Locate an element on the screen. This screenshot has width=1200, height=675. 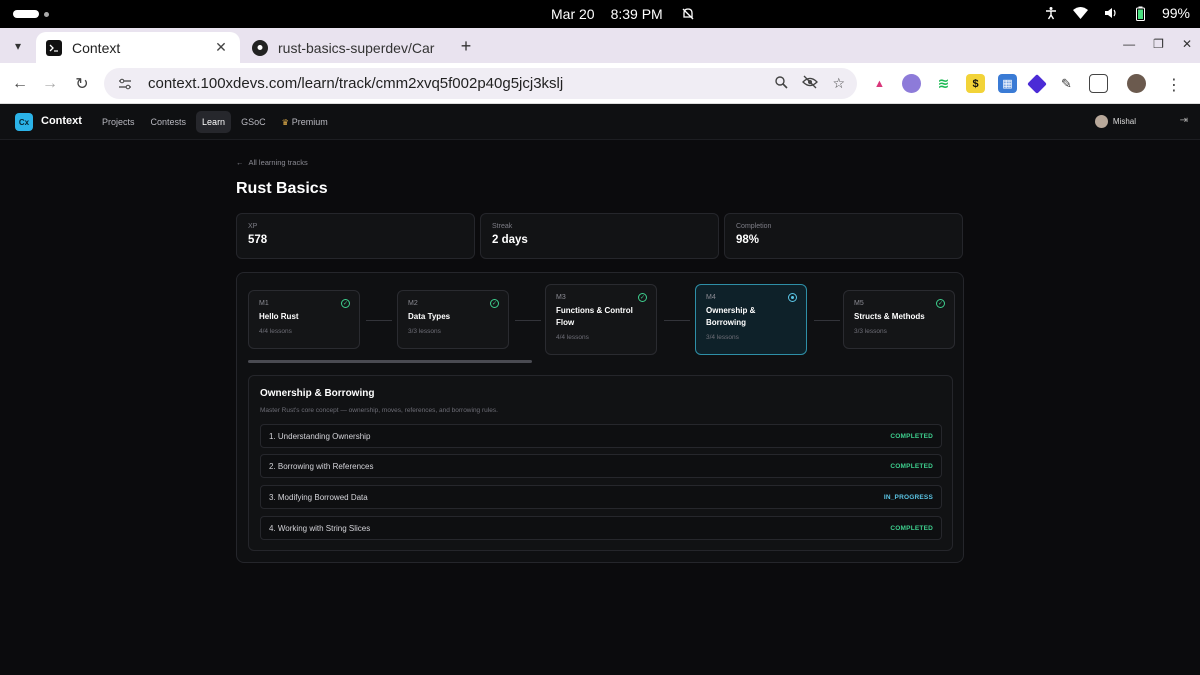
nav-premium: ♛ Premium is located at coordinates (305, 122).